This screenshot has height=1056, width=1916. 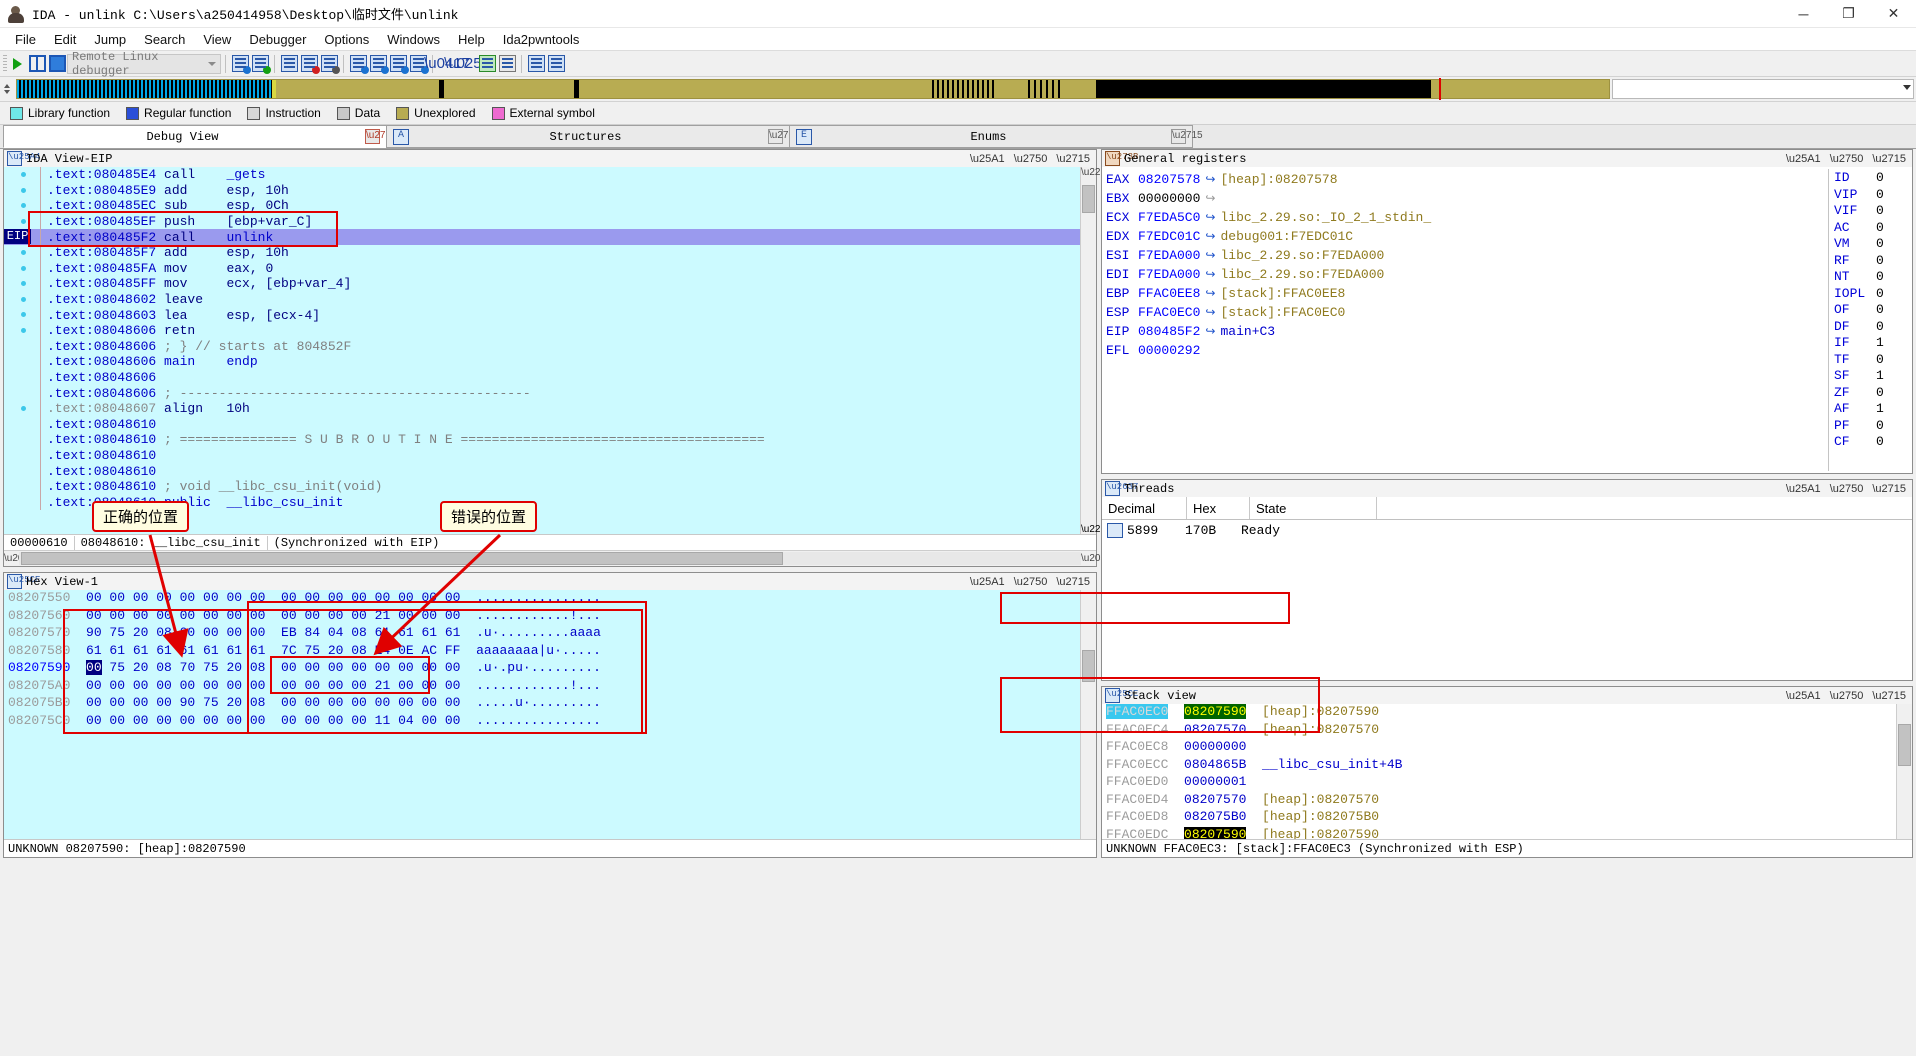 I want to click on register-row: EDI F7EDA000 ↪ libc_2.29.so:F7EDA000, so click(x=1467, y=274).